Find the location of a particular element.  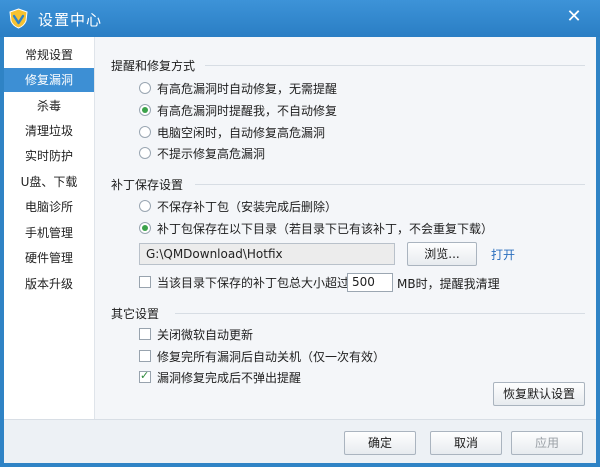

size-limit-row: 当该目录下保存的补丁包总大小超过 is located at coordinates (244, 282).